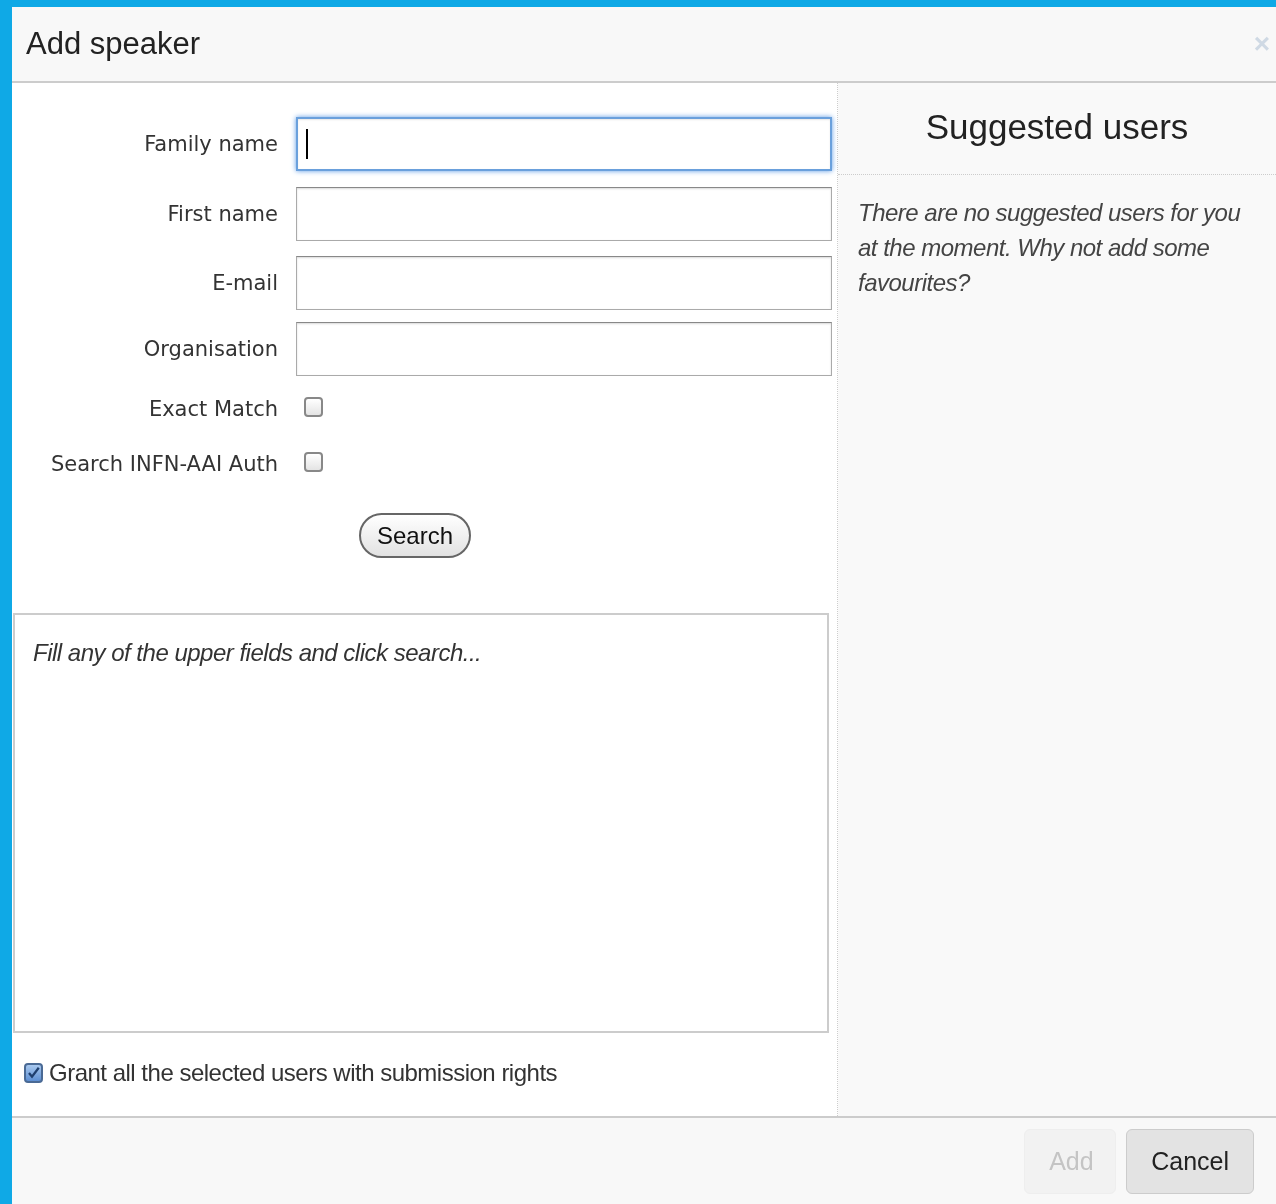  What do you see at coordinates (1057, 129) in the screenshot?
I see `panel-title: Suggested users` at bounding box center [1057, 129].